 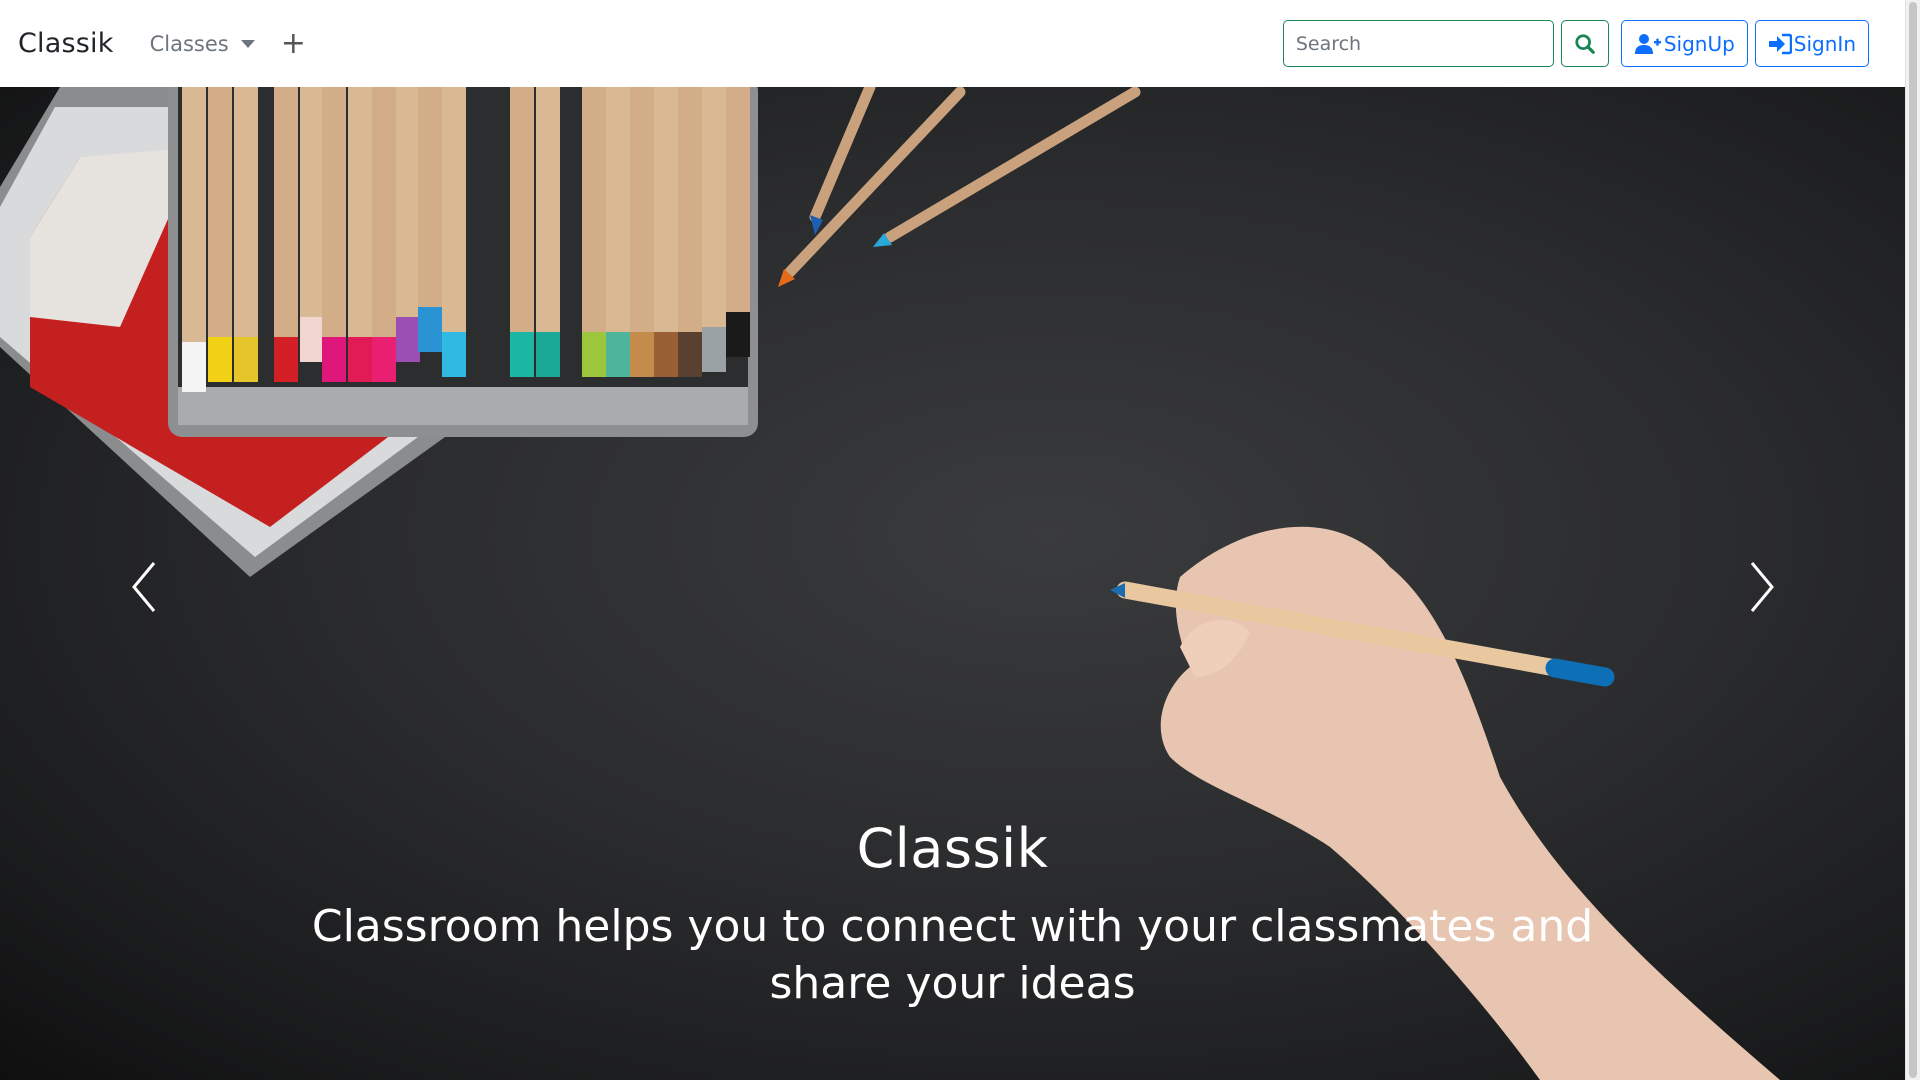 I want to click on loose-pencils, so click(x=959, y=187).